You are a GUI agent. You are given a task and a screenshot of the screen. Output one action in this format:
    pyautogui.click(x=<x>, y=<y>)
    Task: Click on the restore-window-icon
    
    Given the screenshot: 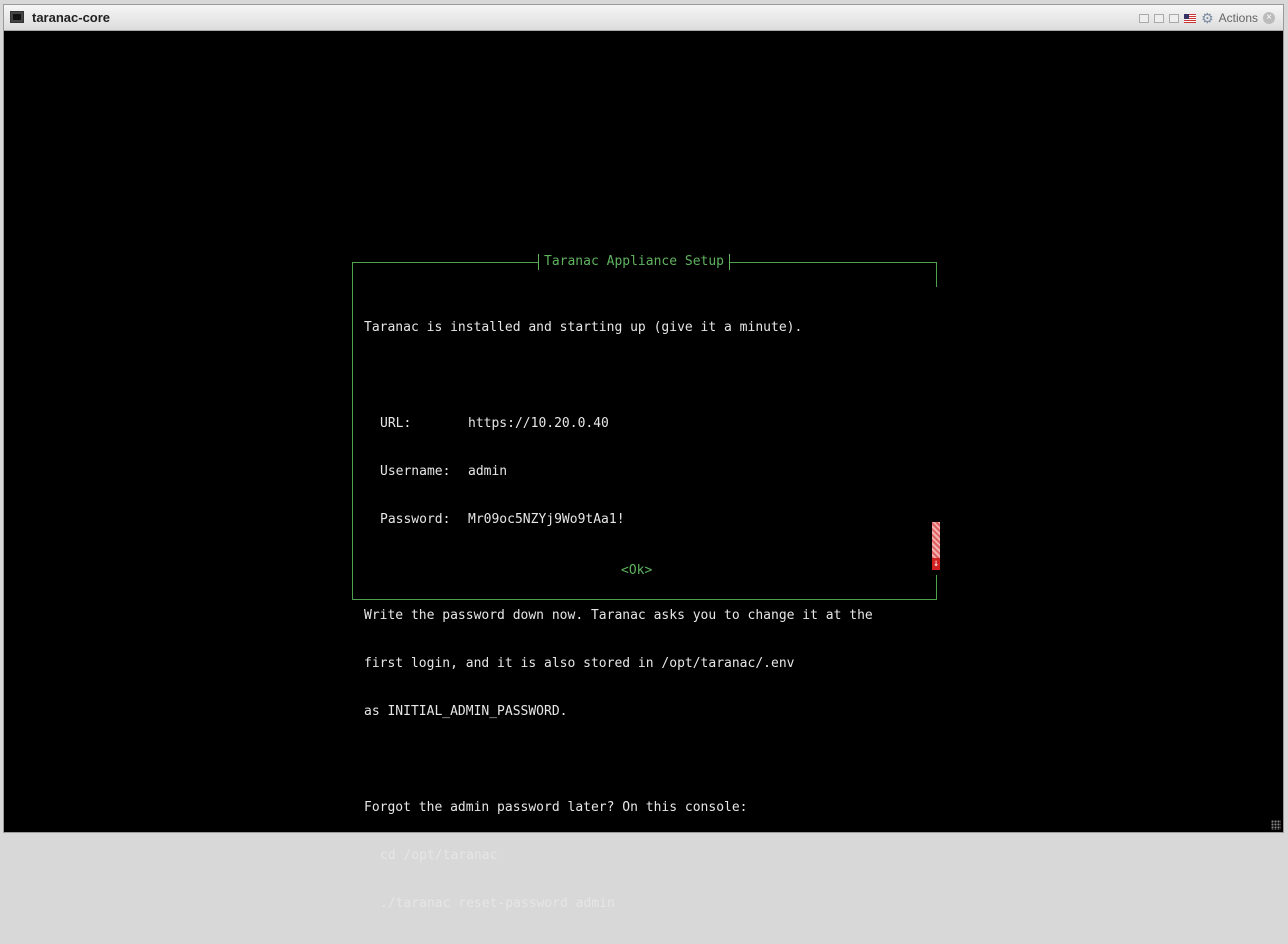 What is the action you would take?
    pyautogui.click(x=1159, y=18)
    